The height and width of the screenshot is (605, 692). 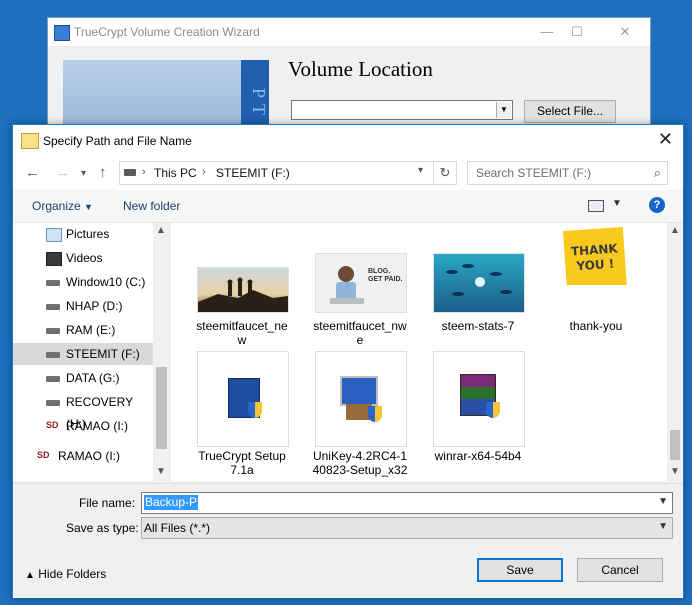 What do you see at coordinates (617, 203) in the screenshot?
I see `view-options-chevron-icon: ▼` at bounding box center [617, 203].